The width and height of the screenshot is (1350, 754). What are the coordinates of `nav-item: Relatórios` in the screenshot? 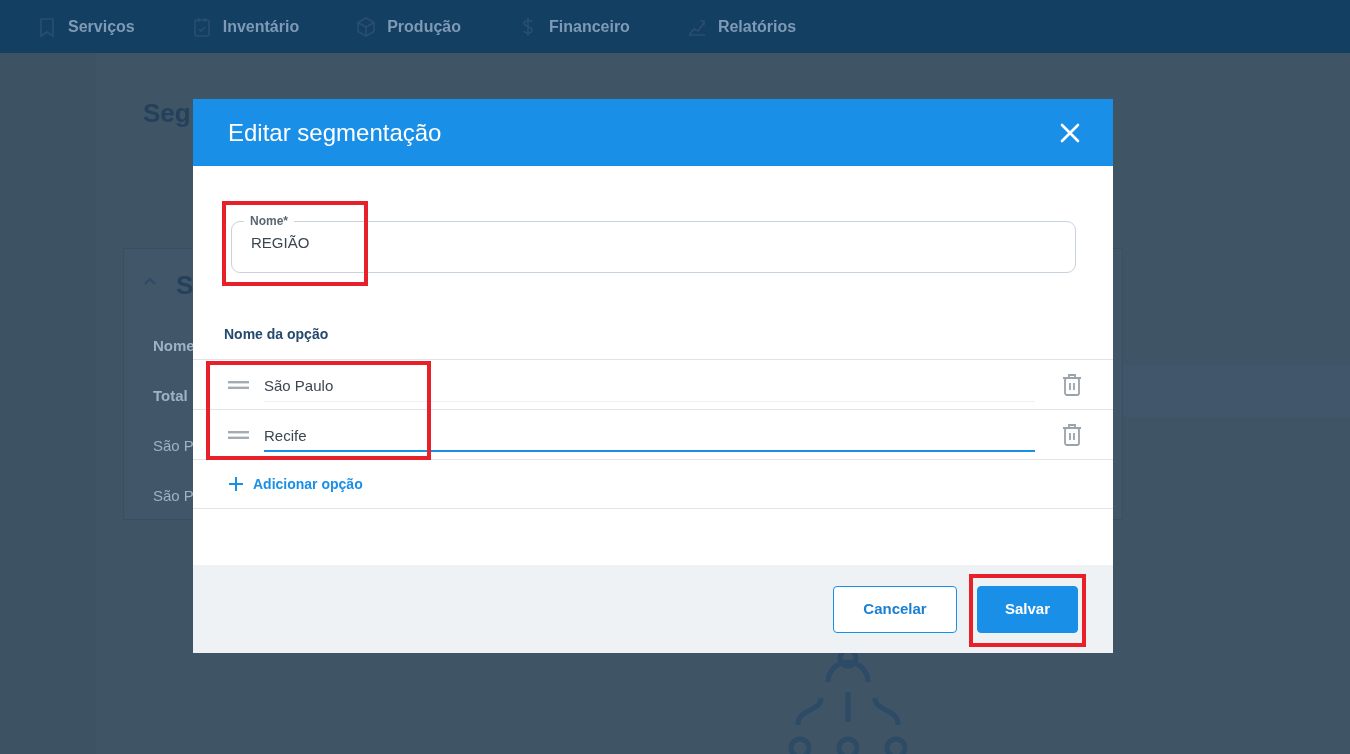 It's located at (757, 26).